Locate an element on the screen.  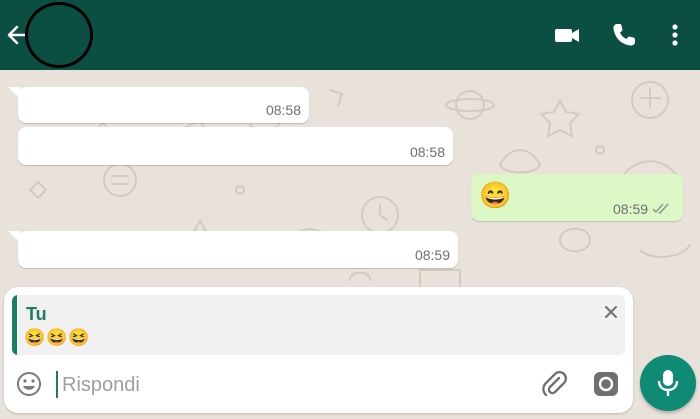
close-icon is located at coordinates (611, 312).